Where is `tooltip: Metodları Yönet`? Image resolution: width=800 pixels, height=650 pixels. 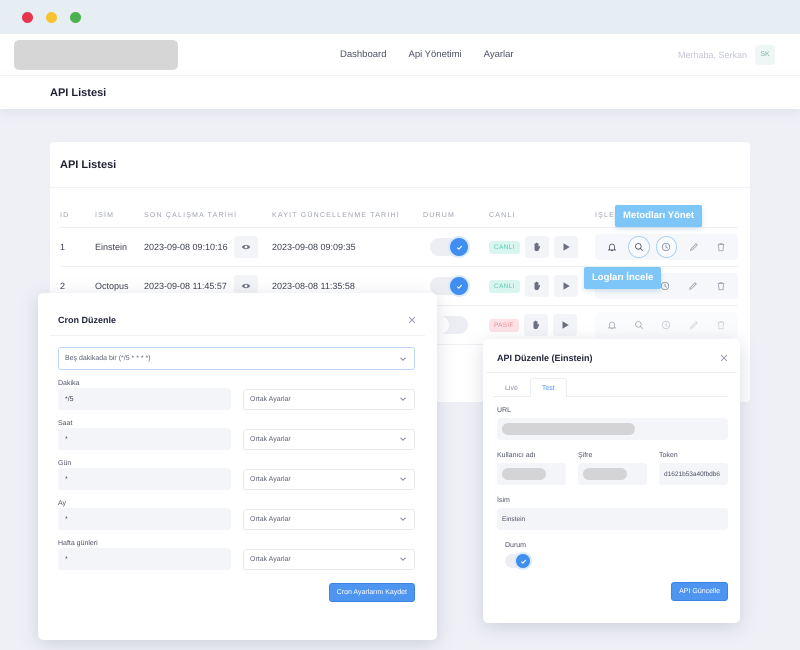 tooltip: Metodları Yönet is located at coordinates (658, 216).